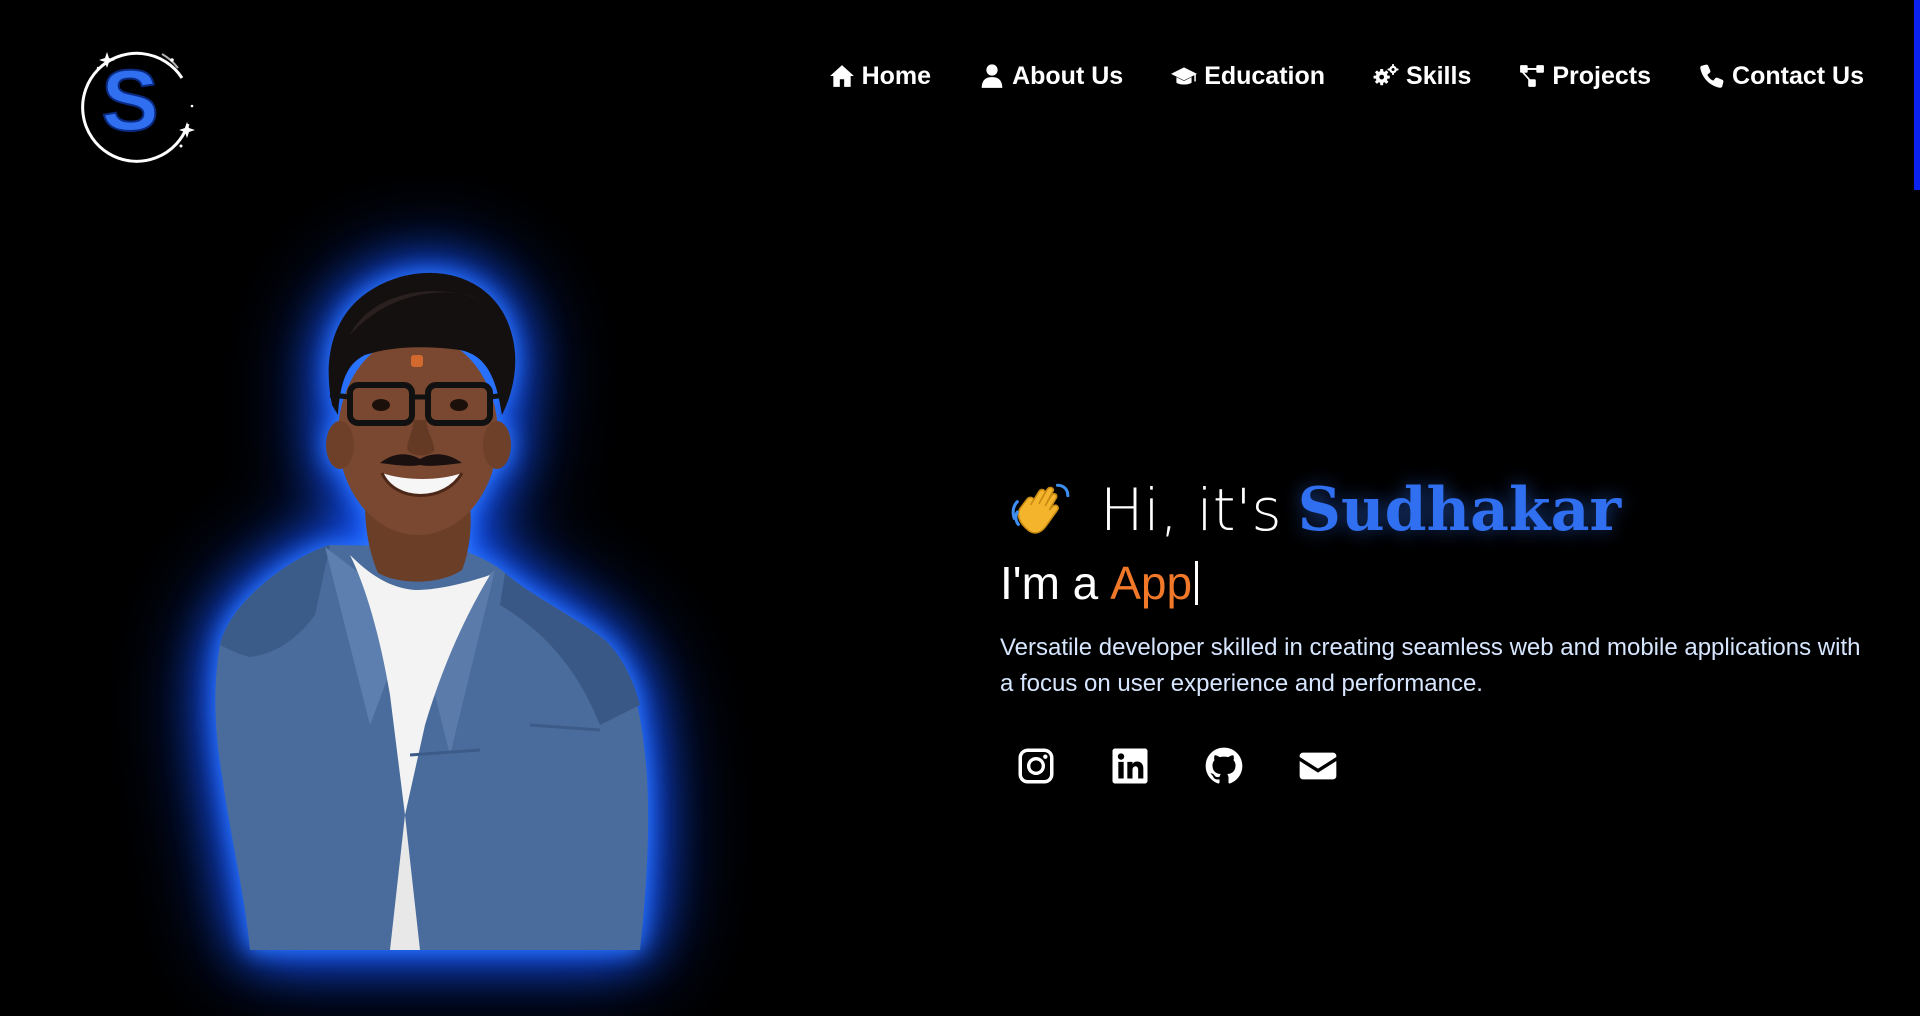 The height and width of the screenshot is (1016, 1920). I want to click on nav-contact-us-label: Contact Us, so click(1798, 75).